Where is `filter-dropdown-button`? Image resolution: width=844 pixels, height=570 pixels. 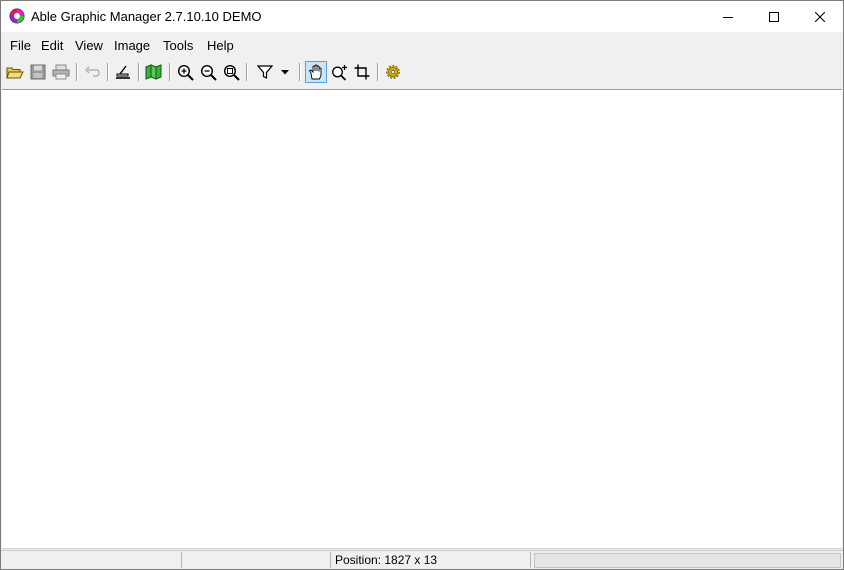 filter-dropdown-button is located at coordinates (285, 72).